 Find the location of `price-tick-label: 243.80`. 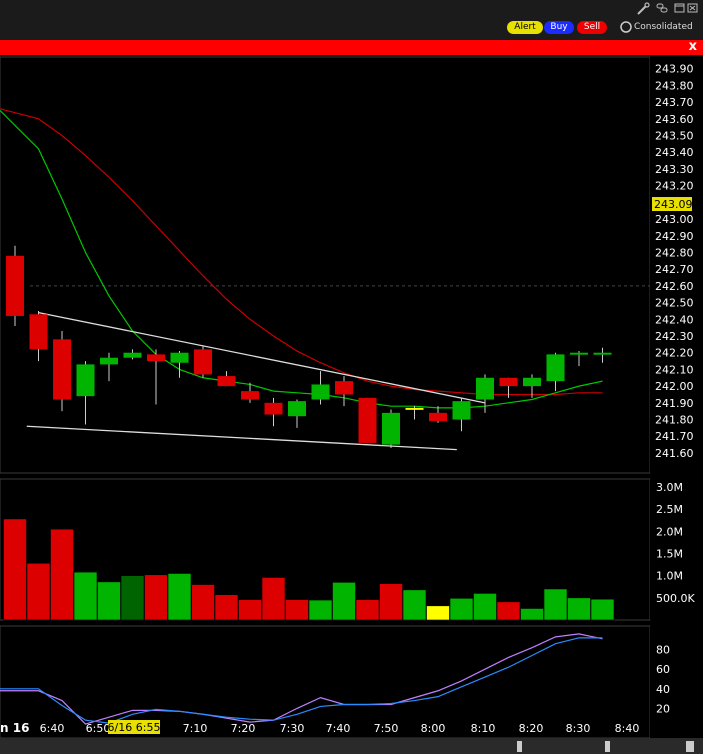

price-tick-label: 243.80 is located at coordinates (674, 85).